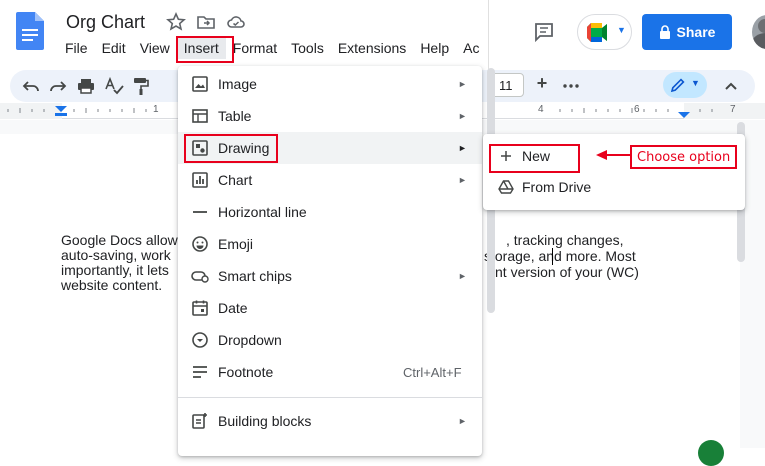 This screenshot has width=765, height=466. What do you see at coordinates (200, 212) in the screenshot?
I see `horizontal-line-icon` at bounding box center [200, 212].